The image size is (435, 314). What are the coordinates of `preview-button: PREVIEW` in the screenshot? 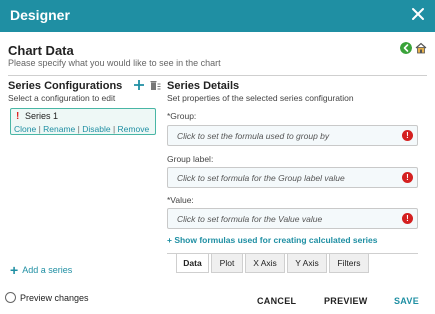 It's located at (346, 301).